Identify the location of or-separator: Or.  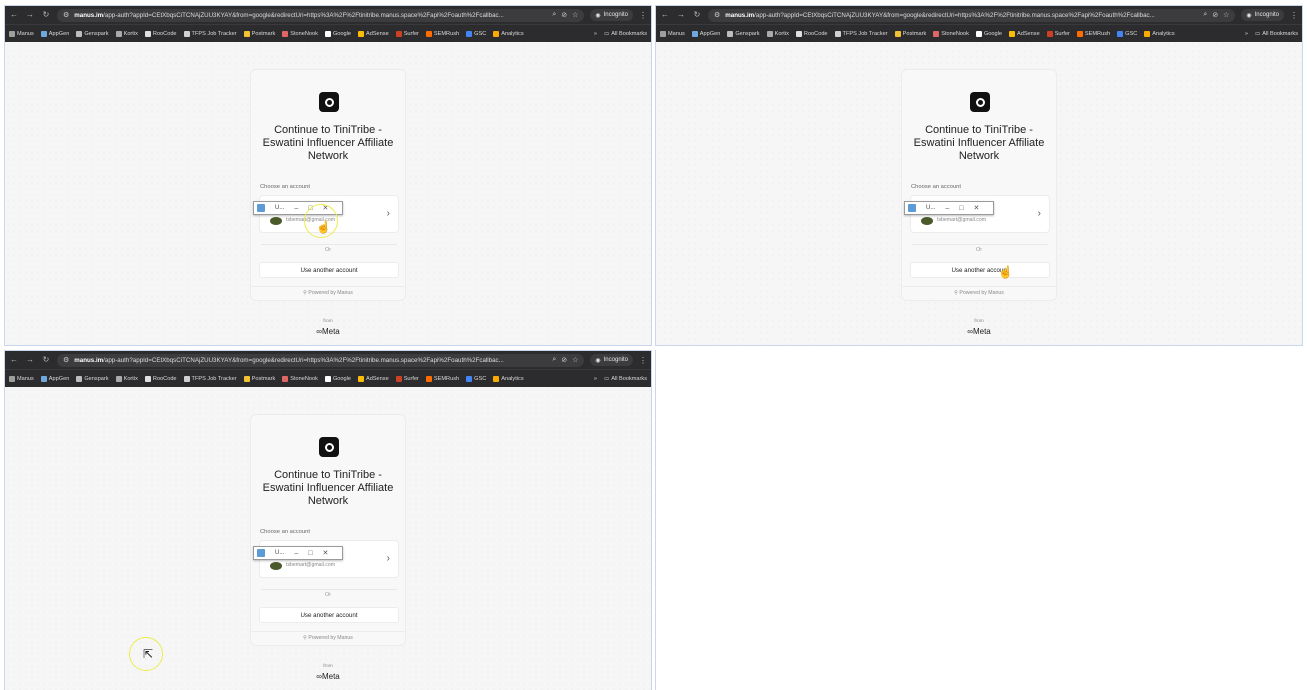
(979, 250).